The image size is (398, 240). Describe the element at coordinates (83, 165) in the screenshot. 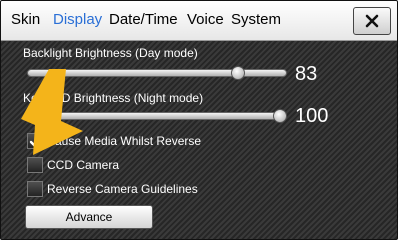

I see `ccd-camera-label: CCD Camera` at that location.